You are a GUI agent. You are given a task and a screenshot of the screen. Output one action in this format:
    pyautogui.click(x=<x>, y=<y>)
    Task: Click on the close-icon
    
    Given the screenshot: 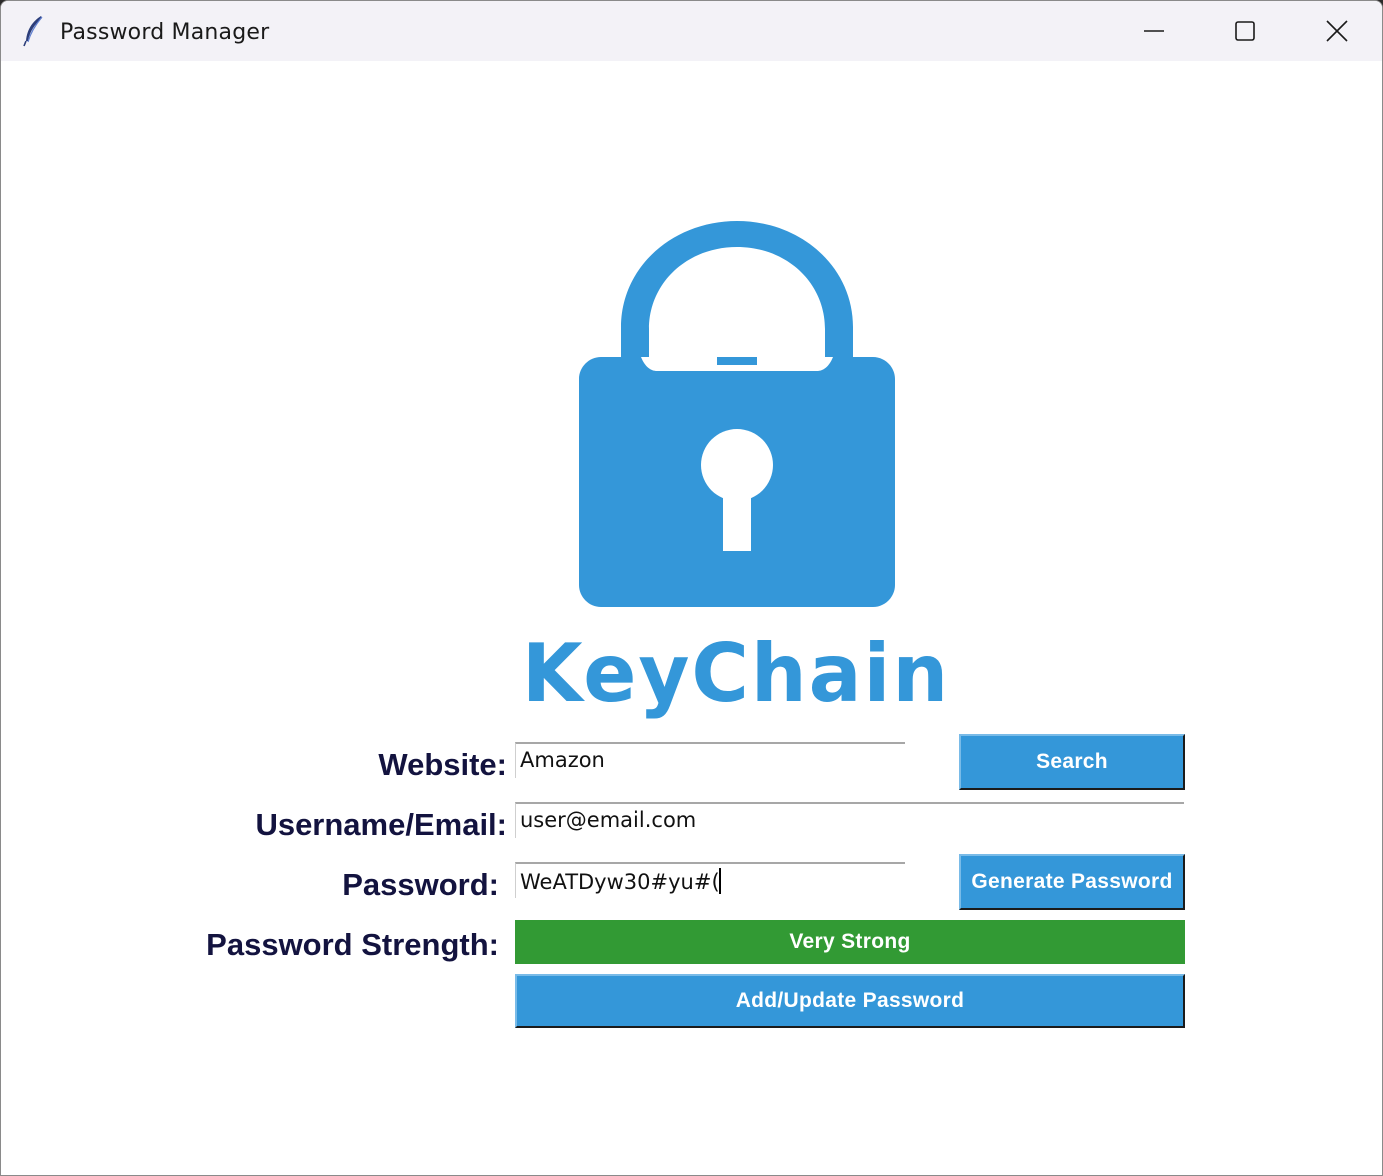 What is the action you would take?
    pyautogui.click(x=1337, y=31)
    